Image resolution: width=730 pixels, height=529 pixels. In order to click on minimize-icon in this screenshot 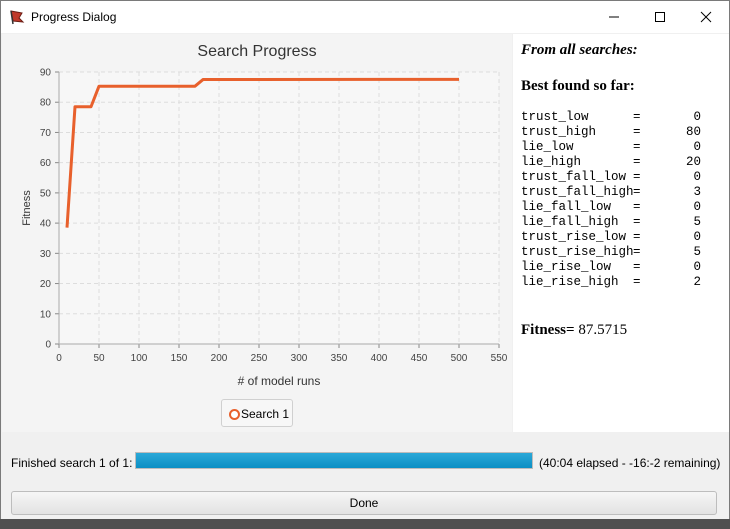, I will do `click(614, 17)`.